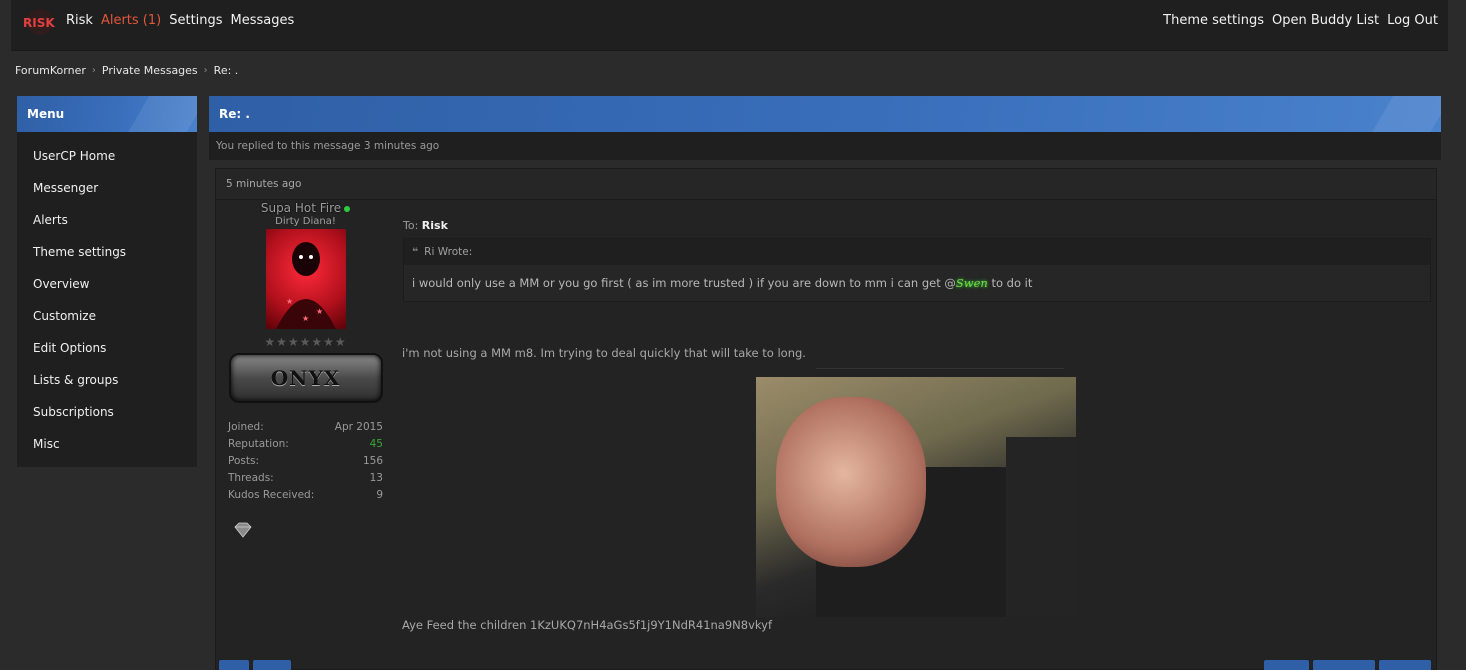 The height and width of the screenshot is (670, 1466). I want to click on site-logo: RISK, so click(40, 22).